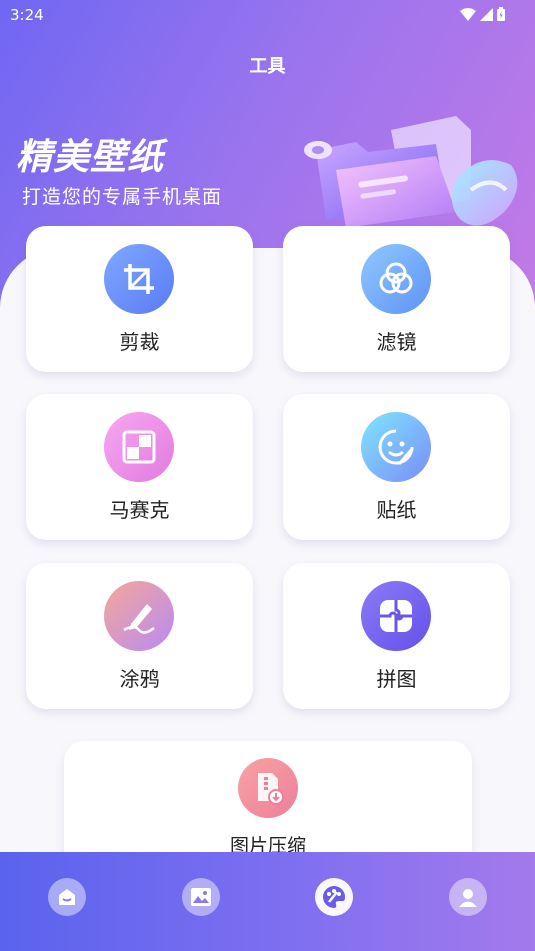 This screenshot has height=951, width=535. Describe the element at coordinates (468, 14) in the screenshot. I see `wifi-icon` at that location.